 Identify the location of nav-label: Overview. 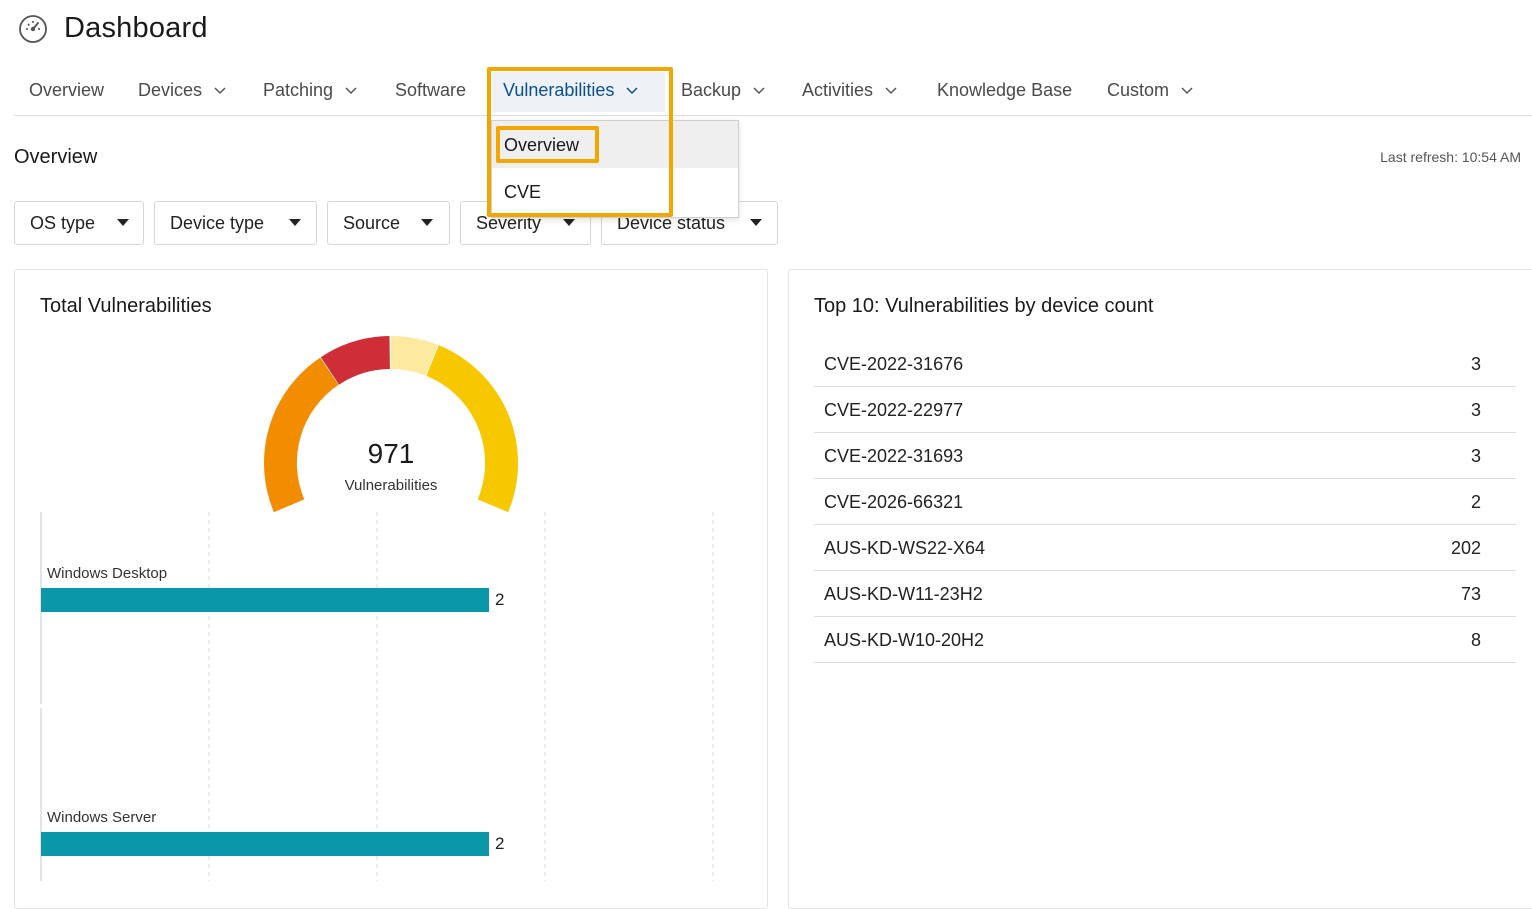
(67, 90).